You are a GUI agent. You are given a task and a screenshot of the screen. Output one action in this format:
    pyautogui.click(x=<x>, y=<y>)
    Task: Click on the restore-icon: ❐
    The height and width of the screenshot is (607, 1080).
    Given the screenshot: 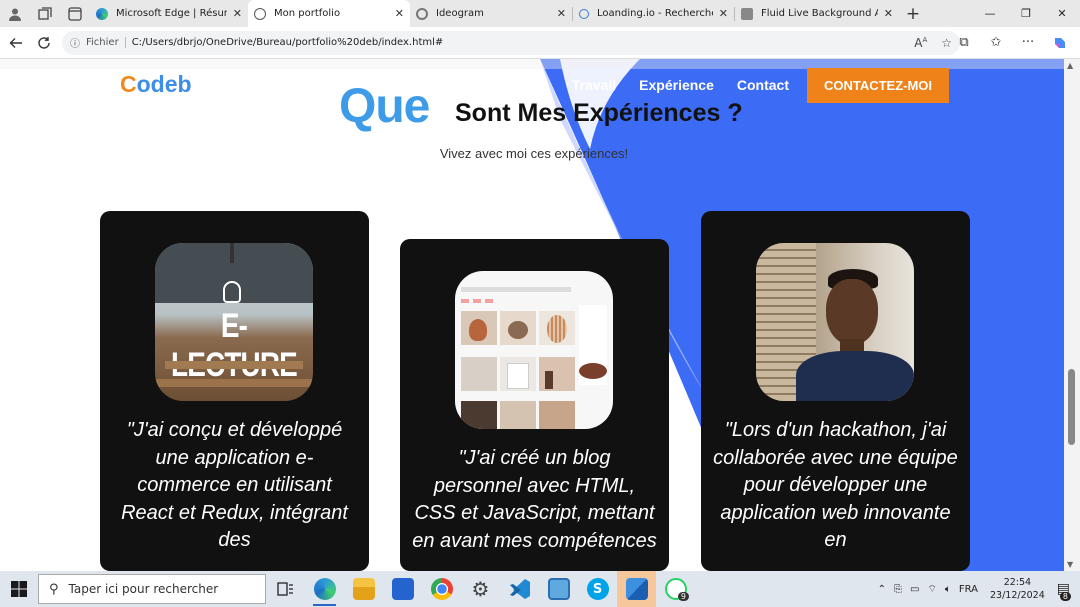 What is the action you would take?
    pyautogui.click(x=1026, y=13)
    